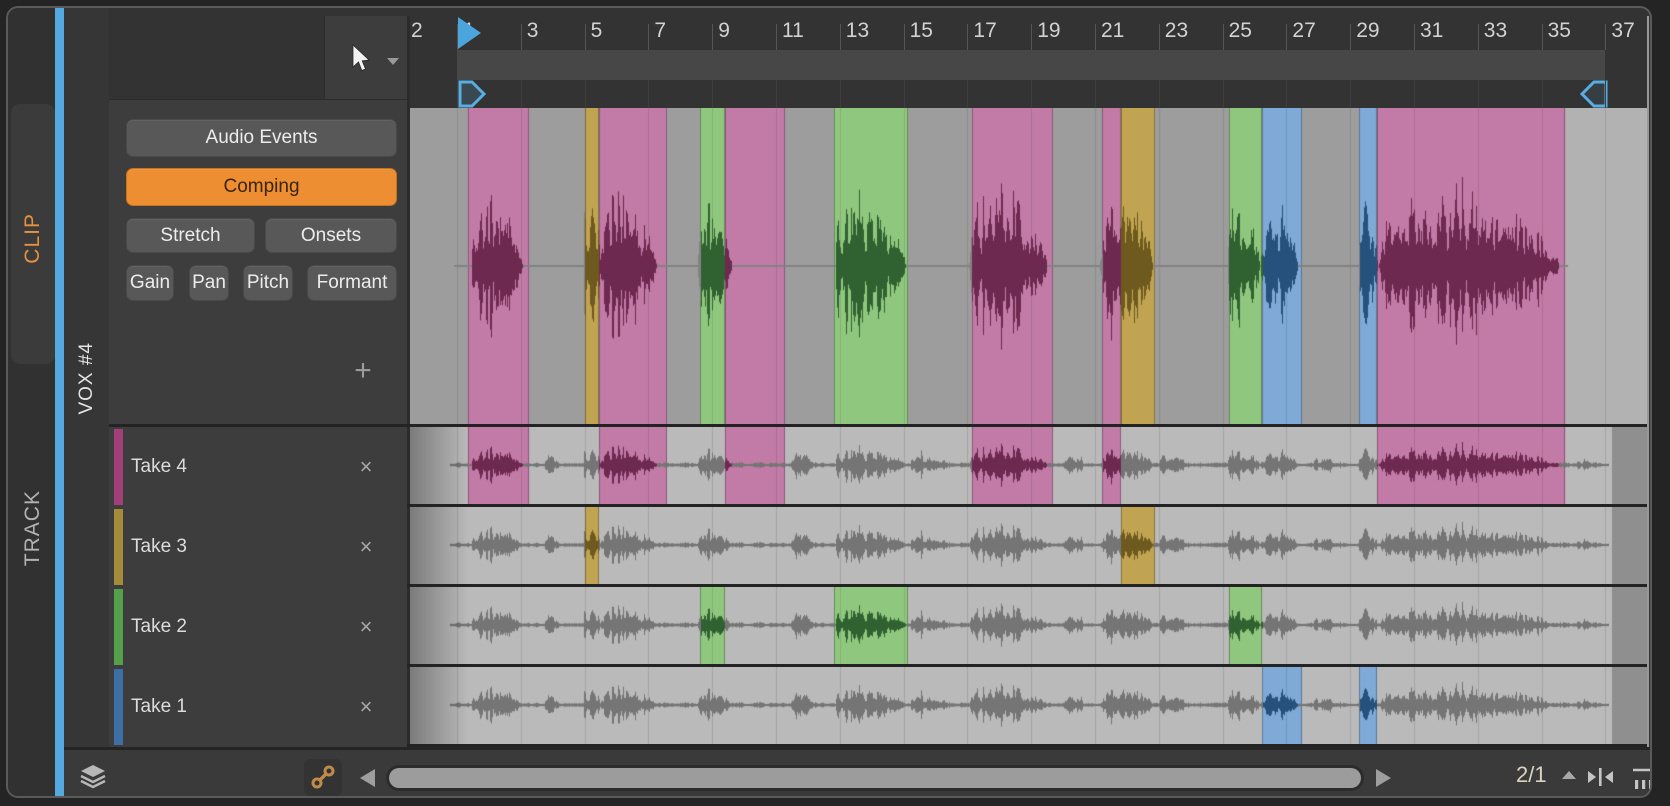 Image resolution: width=1670 pixels, height=806 pixels. What do you see at coordinates (59, 402) in the screenshot?
I see `clip-accent-line` at bounding box center [59, 402].